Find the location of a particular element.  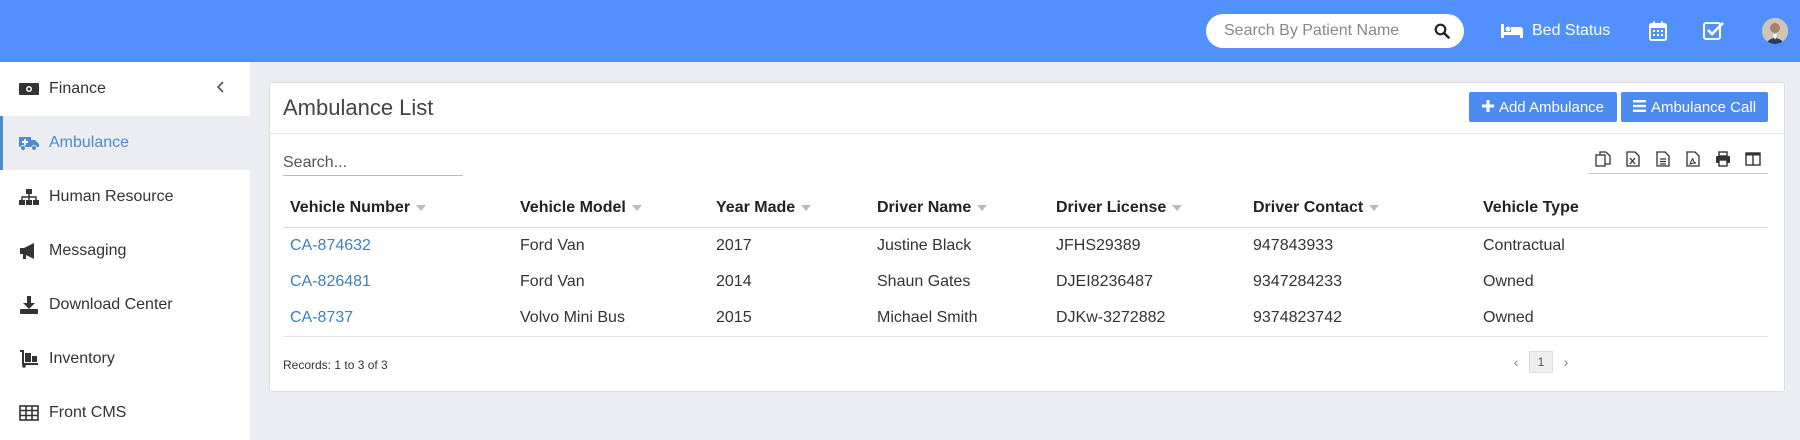

dolly-icon is located at coordinates (29, 359).